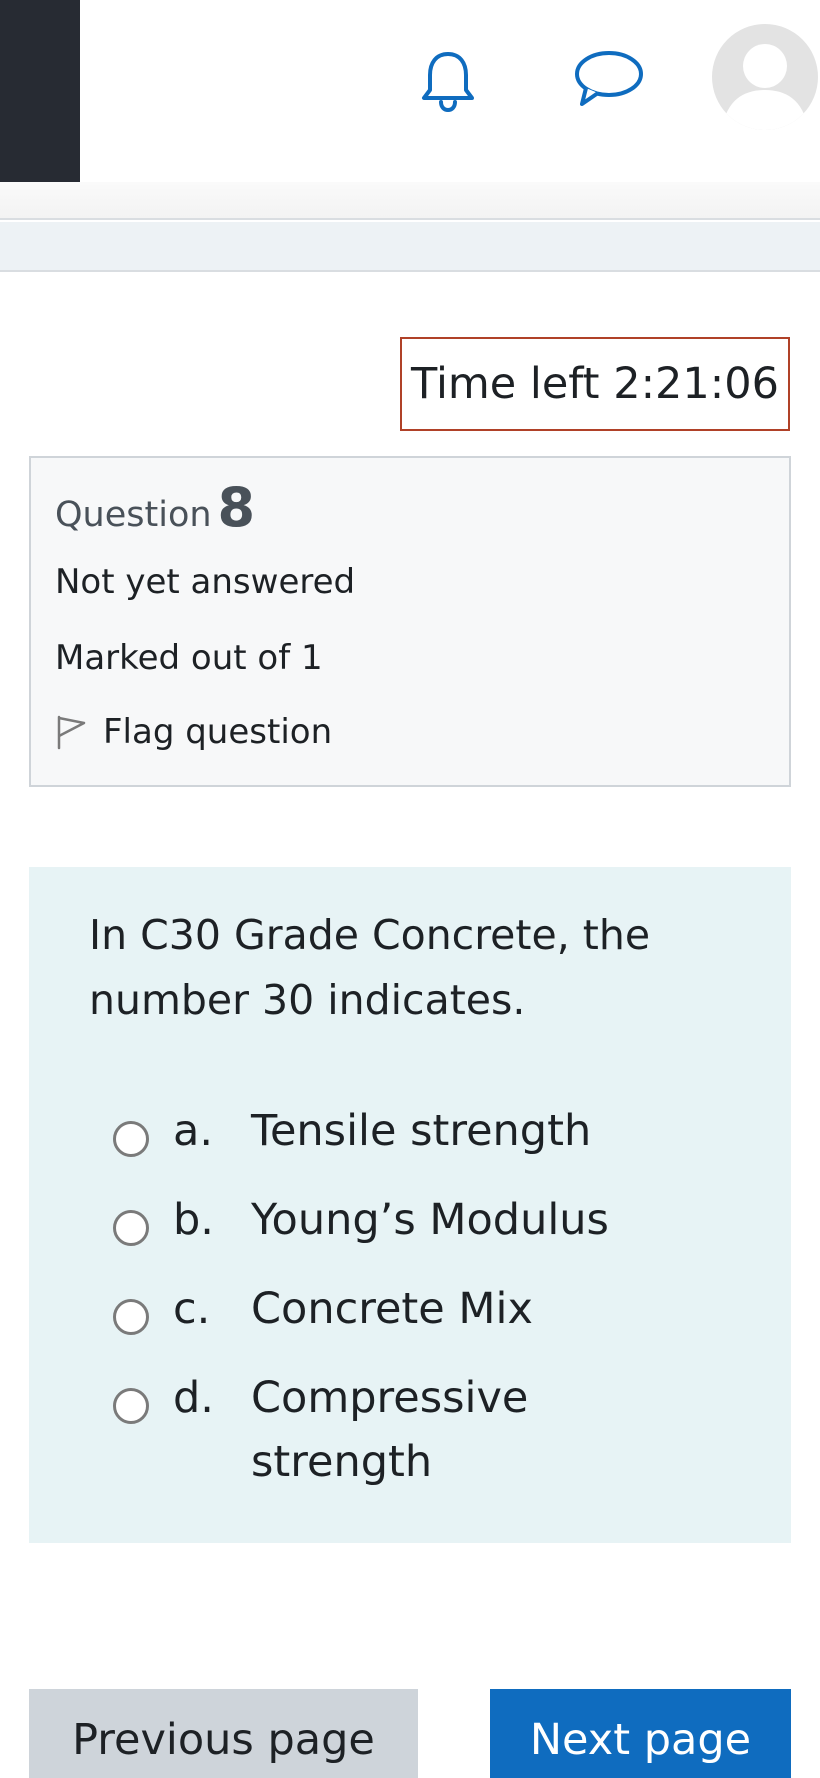 Image resolution: width=820 pixels, height=1778 pixels. What do you see at coordinates (448, 81) in the screenshot?
I see `bell-icon` at bounding box center [448, 81].